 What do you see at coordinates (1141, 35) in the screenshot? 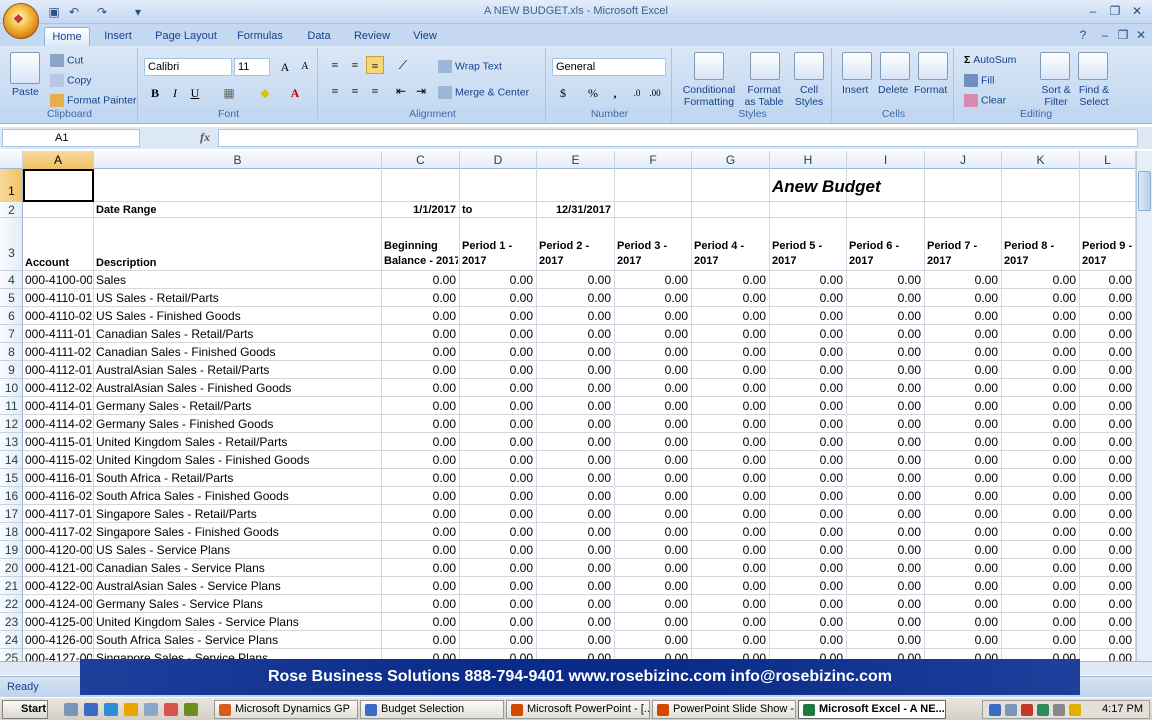
I see `workbook-close-icon: ✕` at bounding box center [1141, 35].